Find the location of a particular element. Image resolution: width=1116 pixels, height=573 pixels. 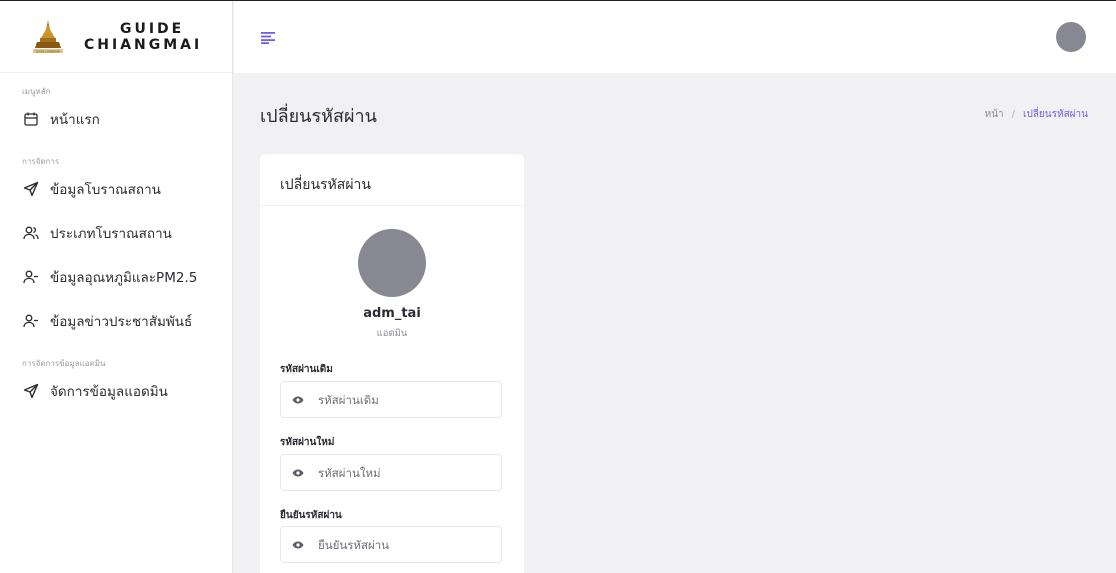

sidebar-item-ancient-sites: ข้อมูลโบราณสถาน is located at coordinates (116, 189).